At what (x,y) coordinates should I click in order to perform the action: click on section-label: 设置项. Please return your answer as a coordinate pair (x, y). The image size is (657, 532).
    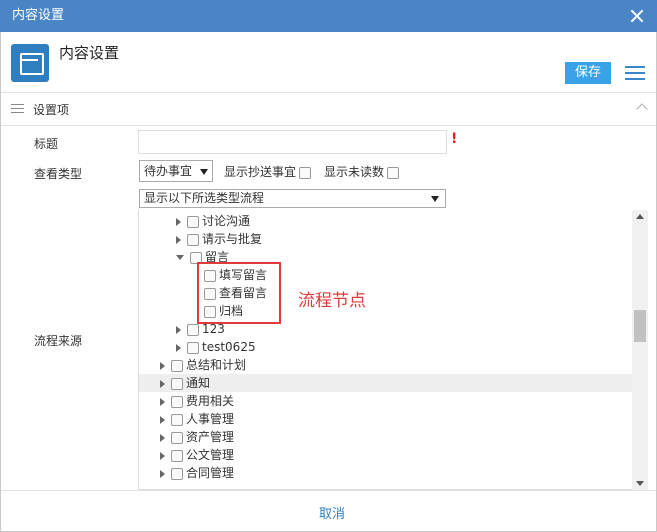
    Looking at the image, I should click on (51, 110).